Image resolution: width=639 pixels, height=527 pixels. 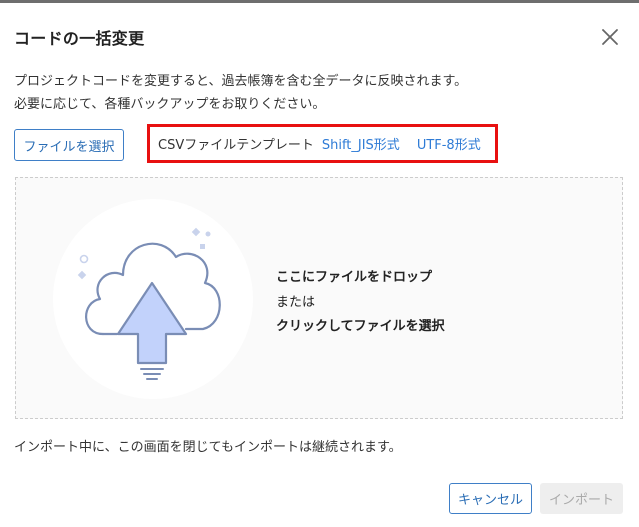 I want to click on close-icon, so click(x=610, y=37).